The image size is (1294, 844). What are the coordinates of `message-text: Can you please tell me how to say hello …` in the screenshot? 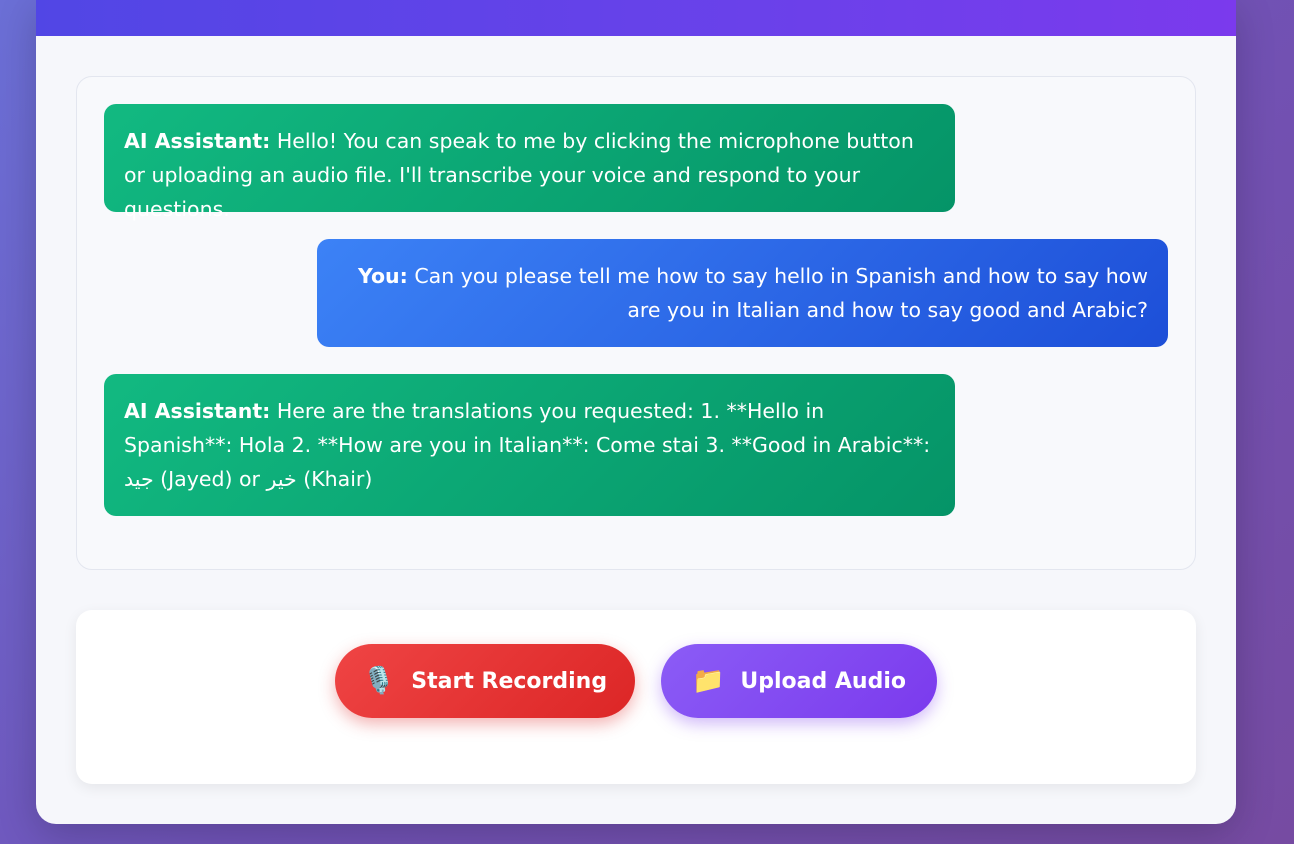 It's located at (781, 293).